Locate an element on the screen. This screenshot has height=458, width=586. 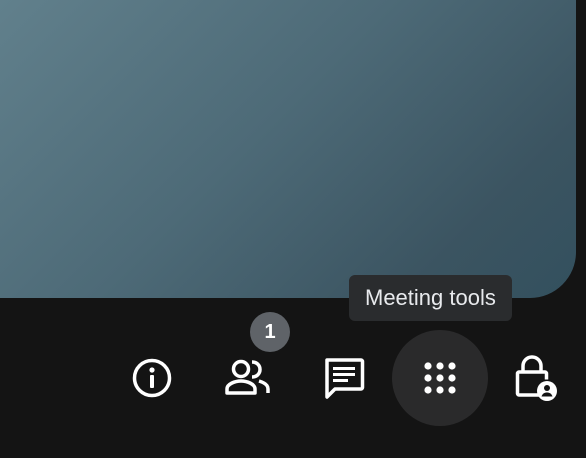
meeting-details-button is located at coordinates (152, 378).